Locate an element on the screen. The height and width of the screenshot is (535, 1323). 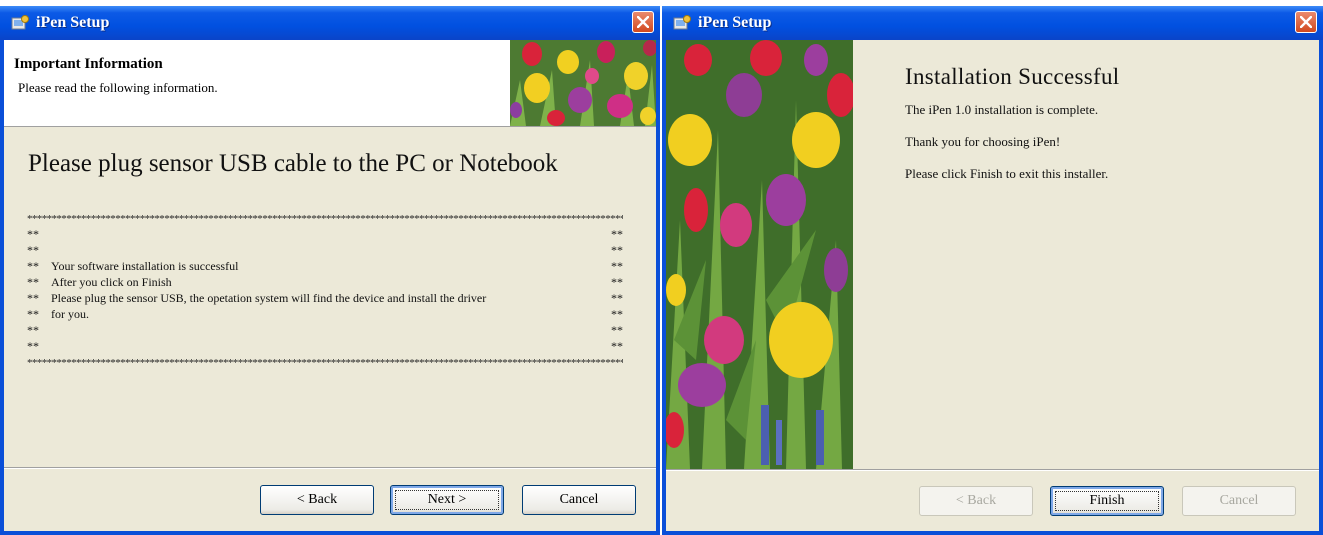
notice-text: Your software installation is successful is located at coordinates (145, 266).